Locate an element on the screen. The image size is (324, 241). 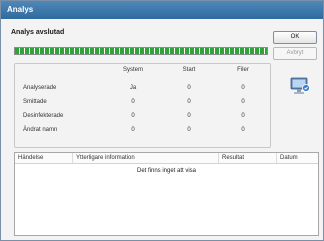
row-label-renamed: Ändrat namn is located at coordinates (40, 130).